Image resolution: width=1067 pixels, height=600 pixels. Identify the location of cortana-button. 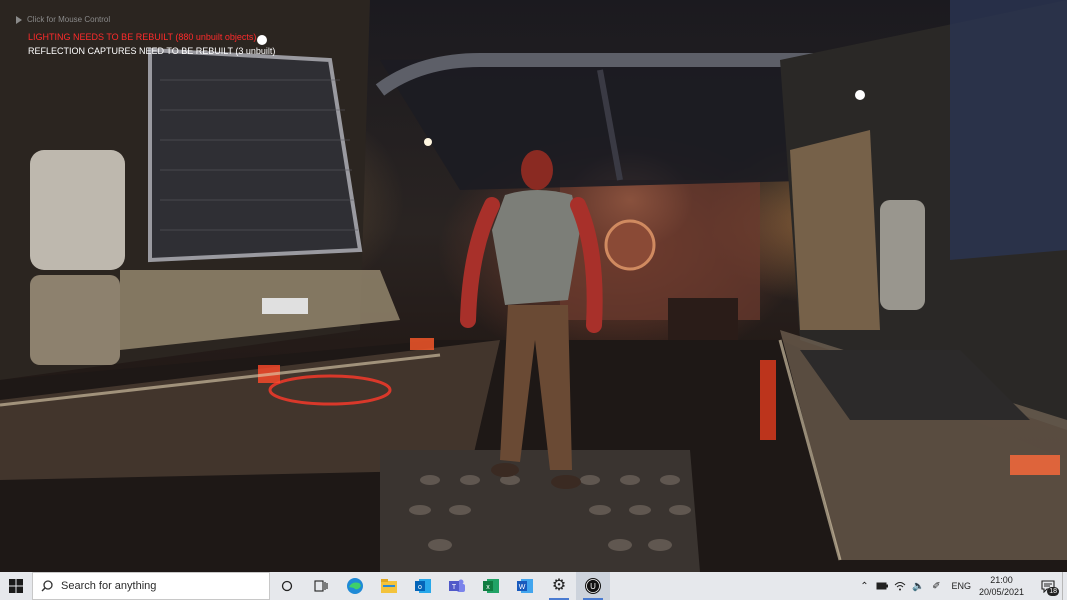
(287, 586).